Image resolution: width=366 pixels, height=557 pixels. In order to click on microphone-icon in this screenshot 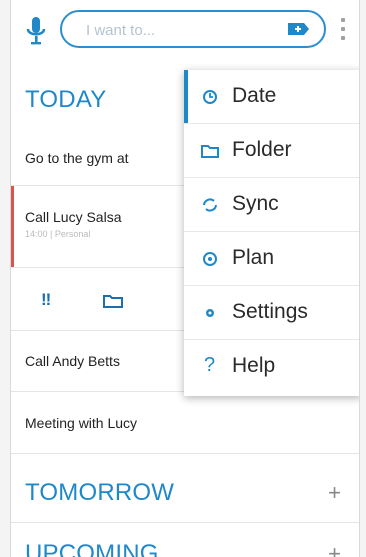, I will do `click(36, 31)`.